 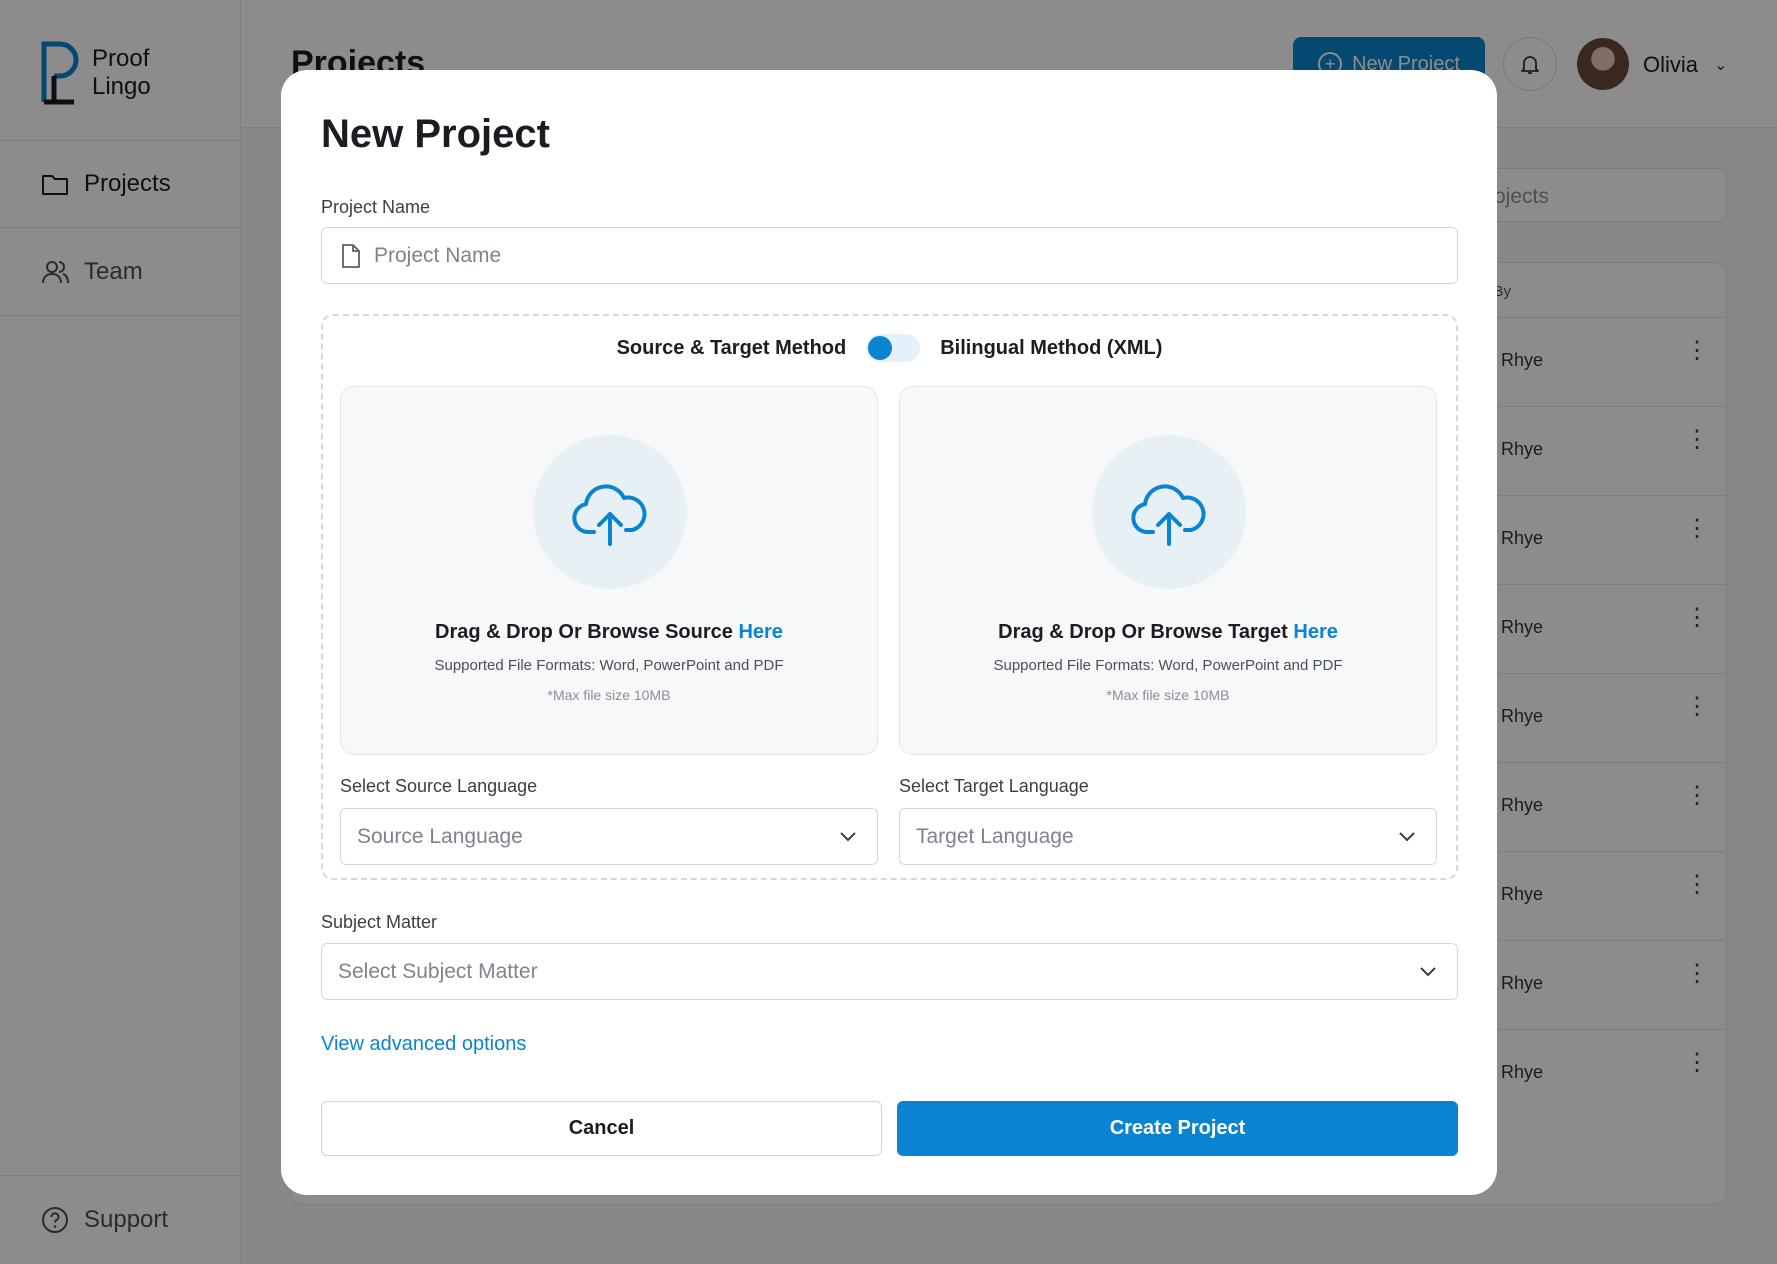 I want to click on project-name-input: Project Name, so click(x=889, y=255).